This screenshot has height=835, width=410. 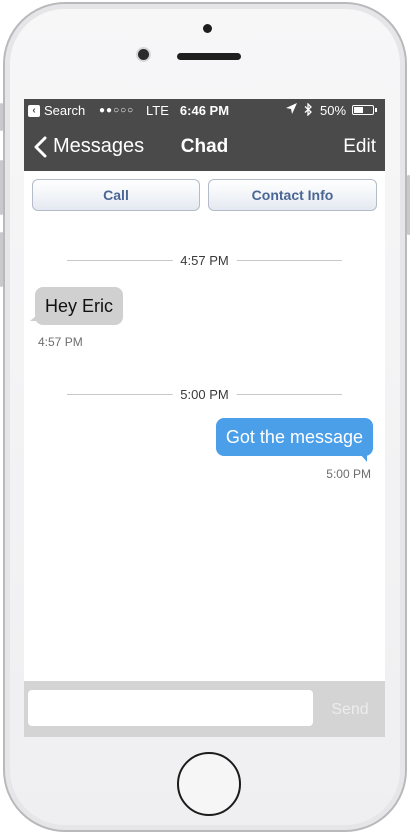 I want to click on sensor-dot, so click(x=207, y=28).